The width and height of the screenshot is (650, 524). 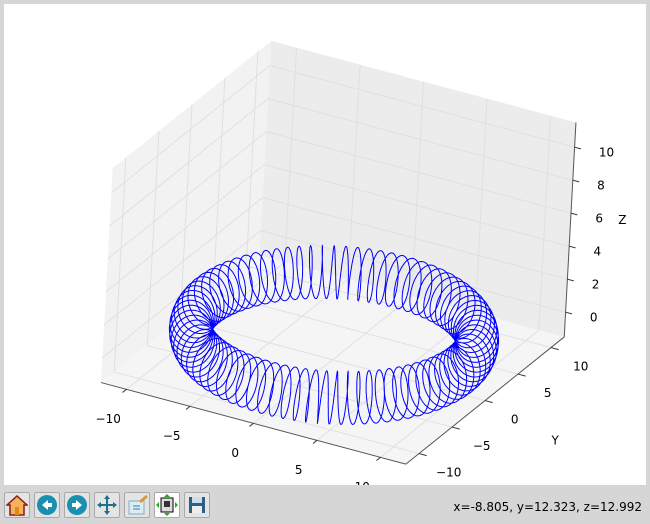 I want to click on home-icon, so click(x=17, y=505).